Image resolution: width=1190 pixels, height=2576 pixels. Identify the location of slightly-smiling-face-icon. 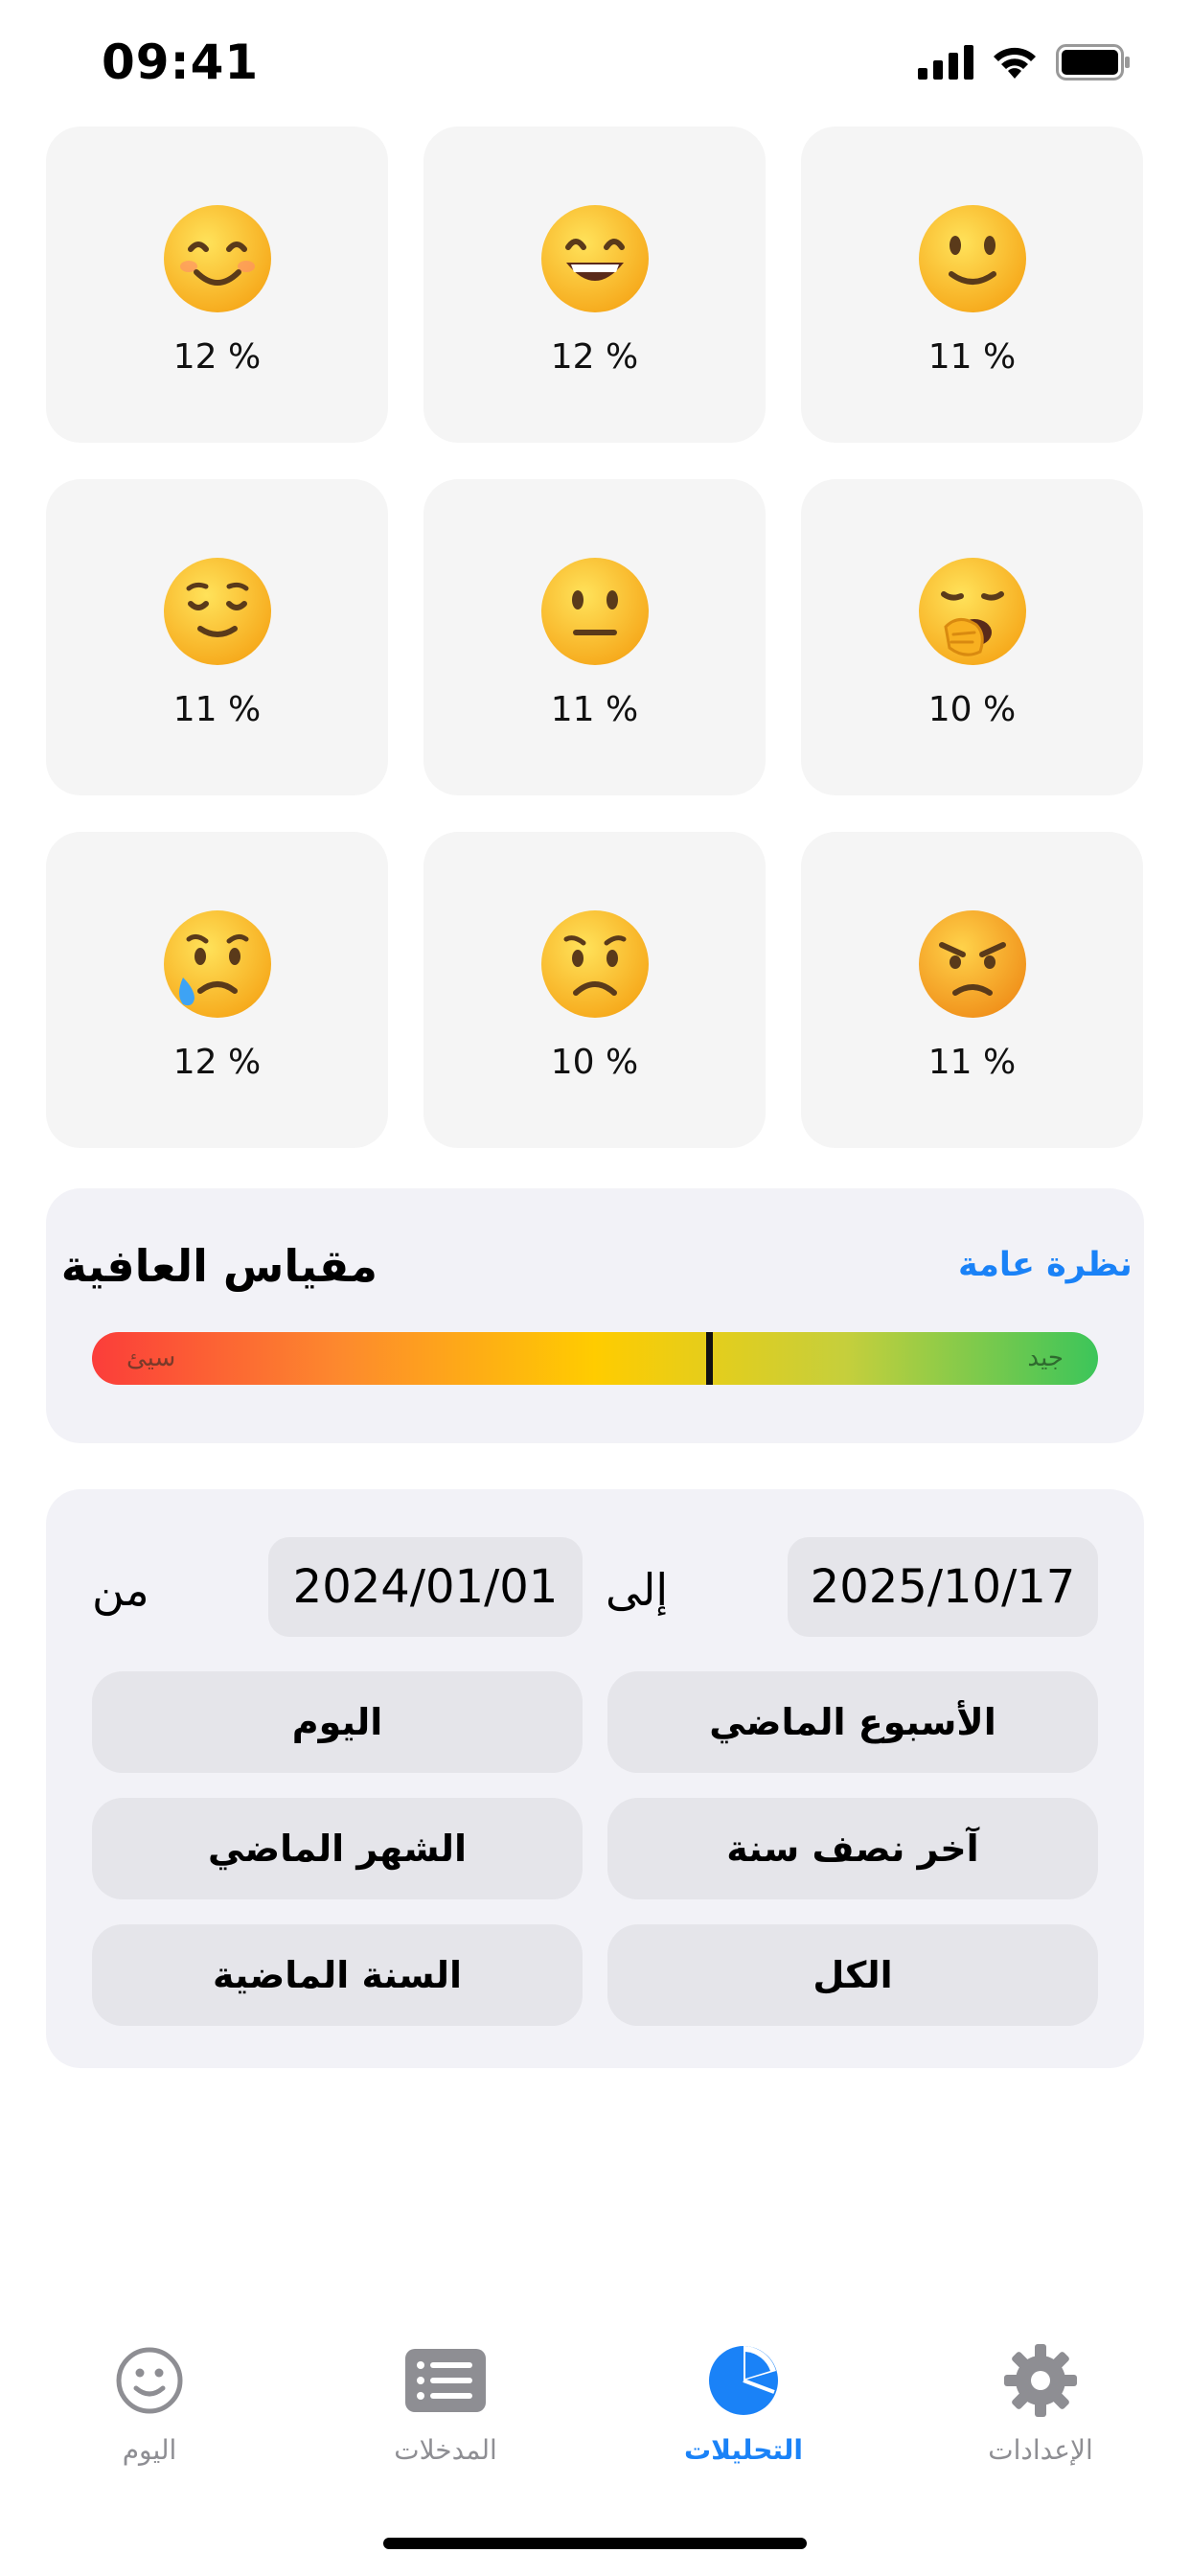
(972, 258).